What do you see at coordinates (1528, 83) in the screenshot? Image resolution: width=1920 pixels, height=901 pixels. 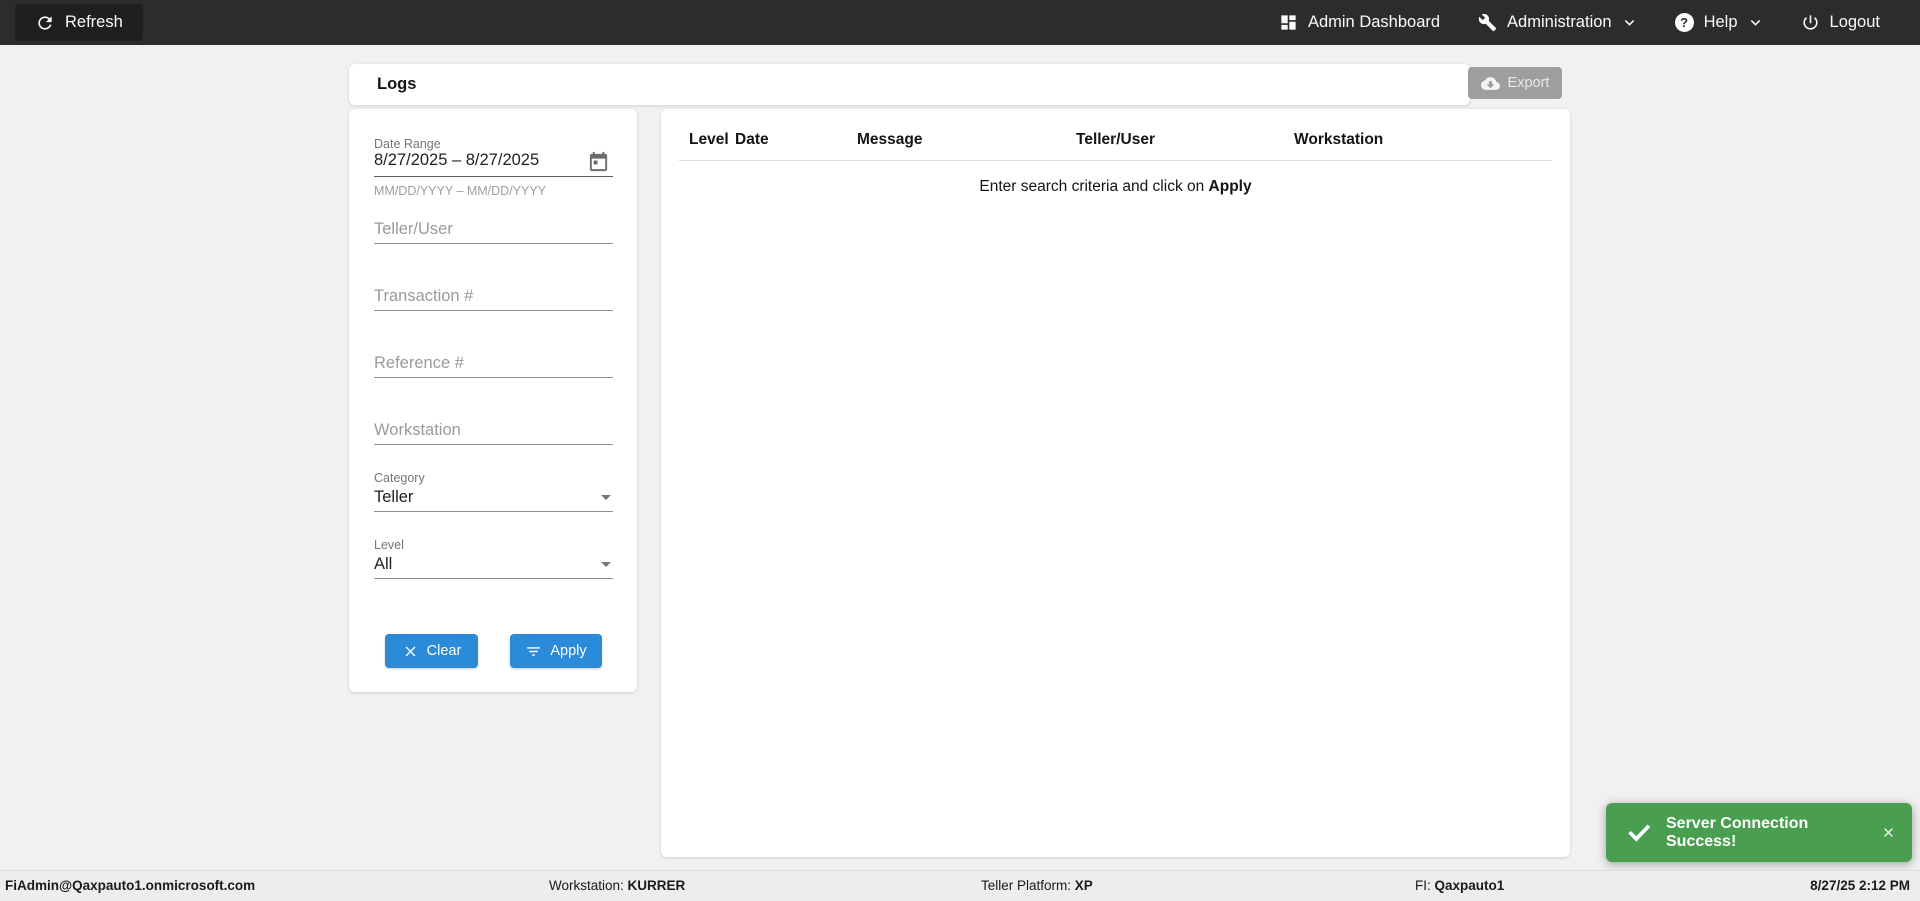 I see `export-label: Export` at bounding box center [1528, 83].